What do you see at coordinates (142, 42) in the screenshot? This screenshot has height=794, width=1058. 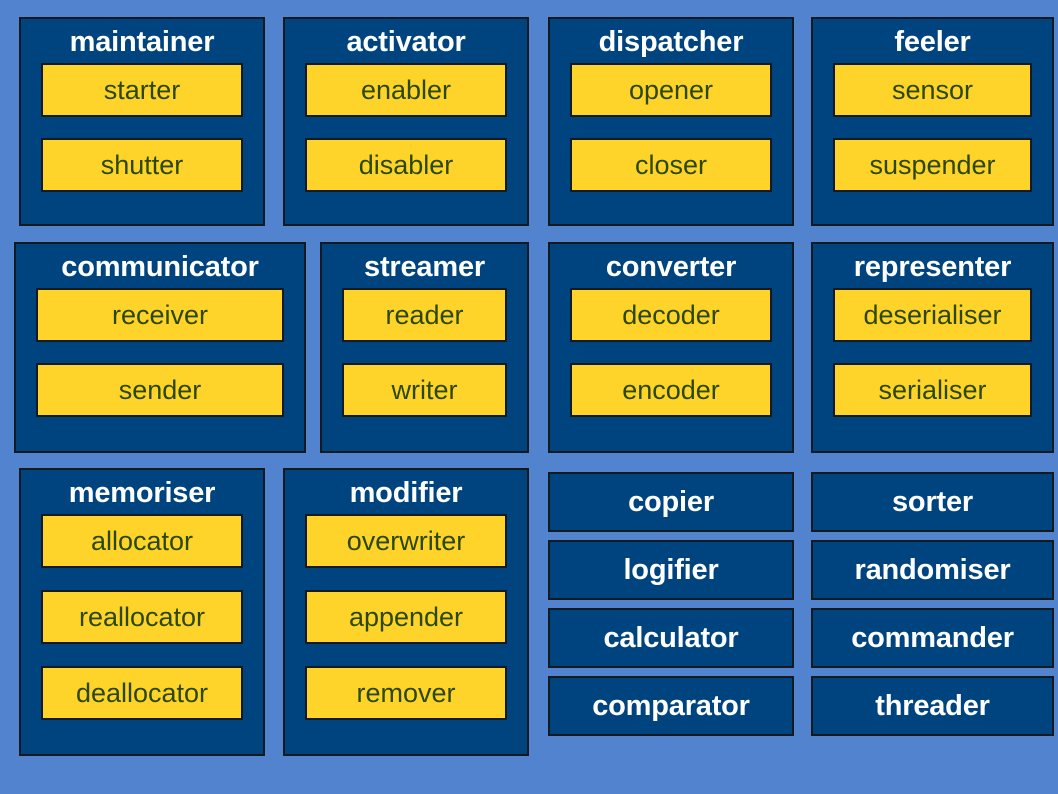 I see `group-title: maintainer` at bounding box center [142, 42].